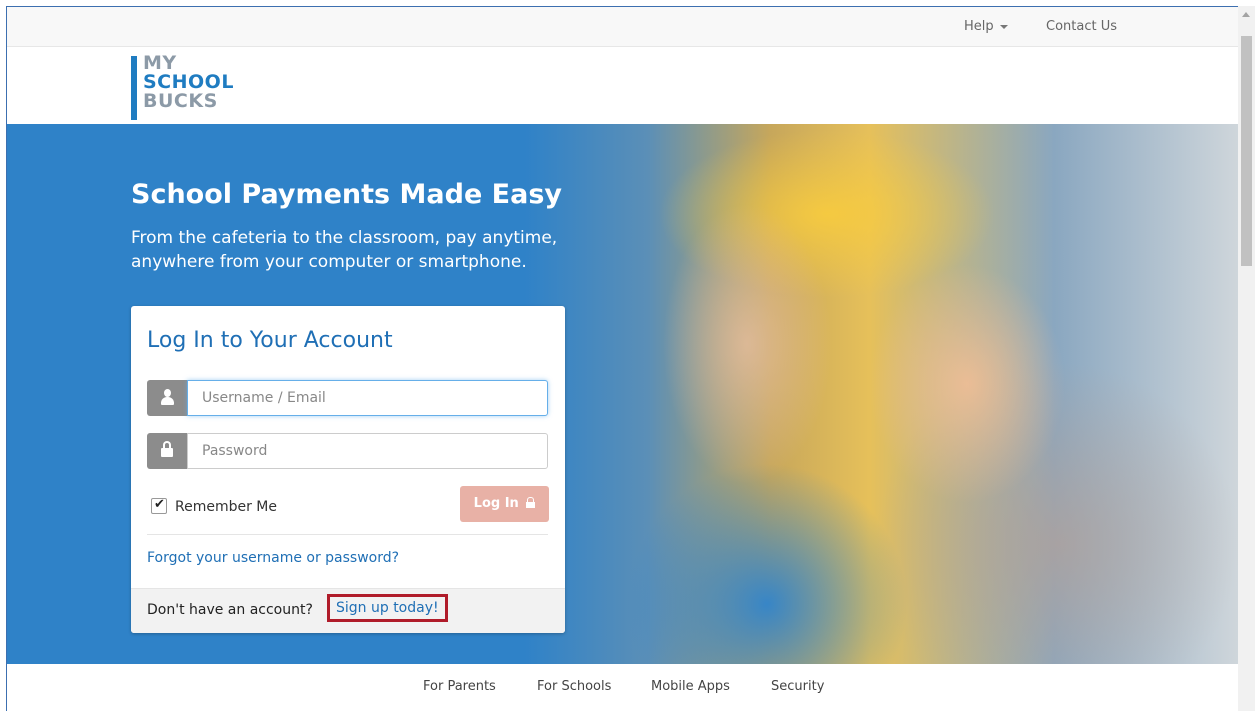  Describe the element at coordinates (797, 686) in the screenshot. I see `nav-security: Security` at that location.